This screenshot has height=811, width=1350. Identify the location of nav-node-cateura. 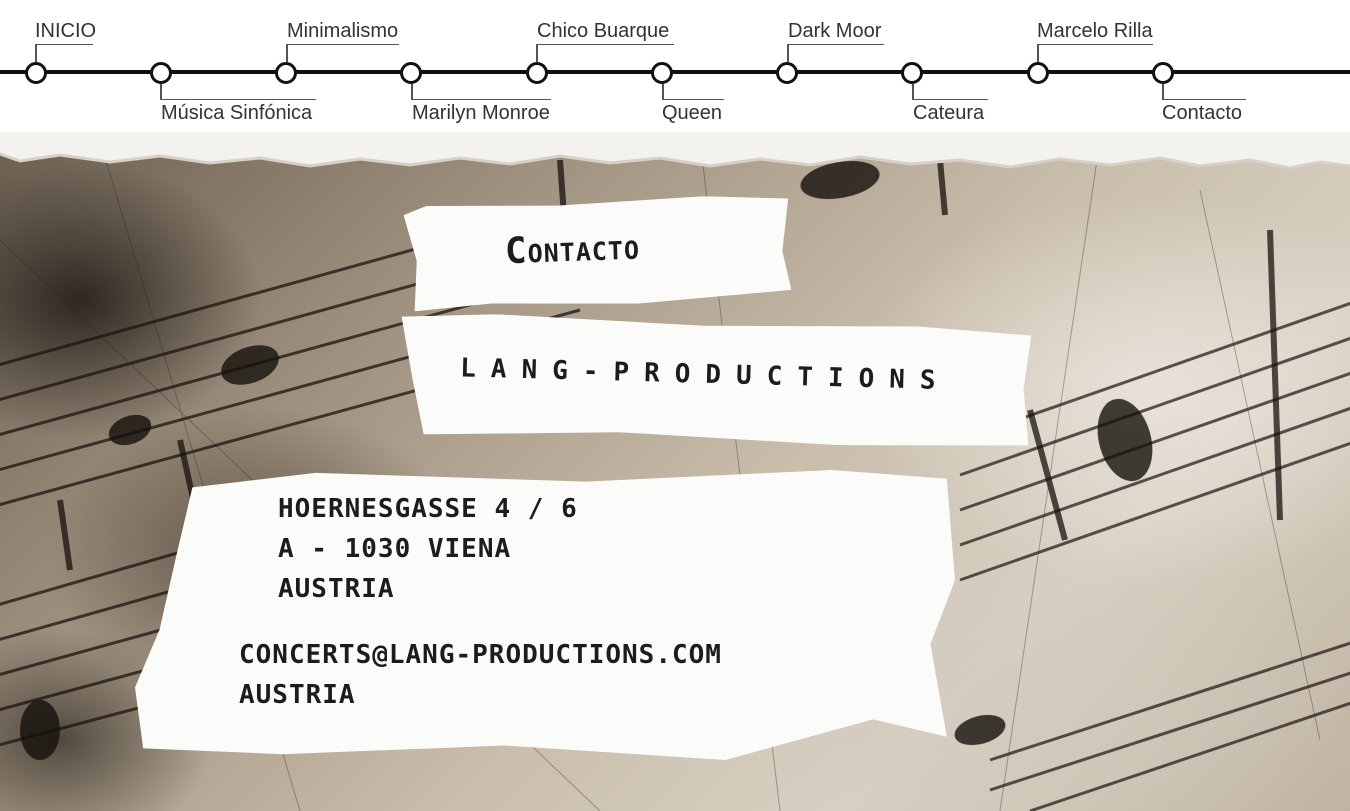
(912, 73).